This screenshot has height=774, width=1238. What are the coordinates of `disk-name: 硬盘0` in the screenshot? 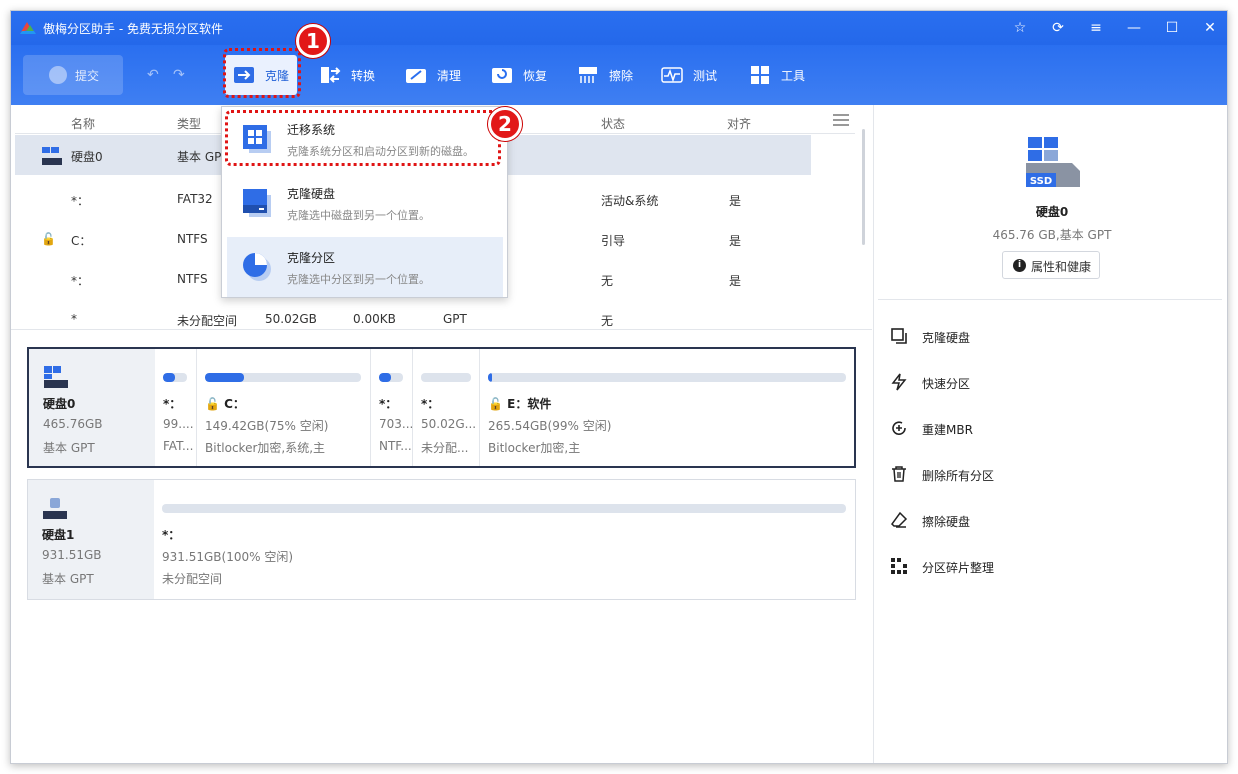 It's located at (59, 404).